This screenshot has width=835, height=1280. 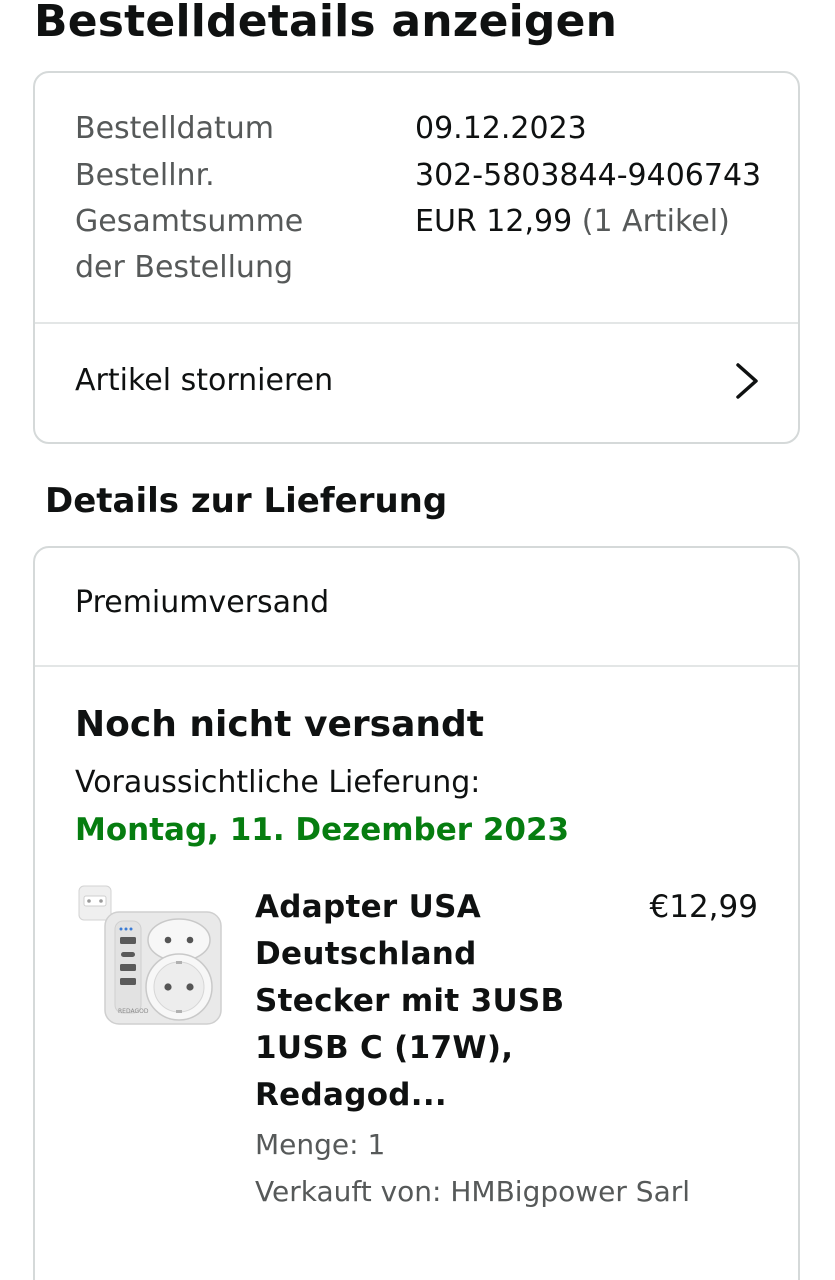 I want to click on chevron-right-icon, so click(x=747, y=381).